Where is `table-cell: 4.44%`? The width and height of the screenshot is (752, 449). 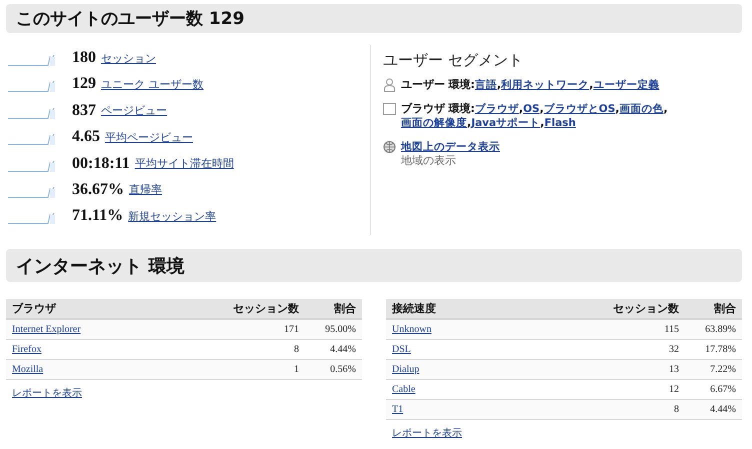 table-cell: 4.44% is located at coordinates (713, 410).